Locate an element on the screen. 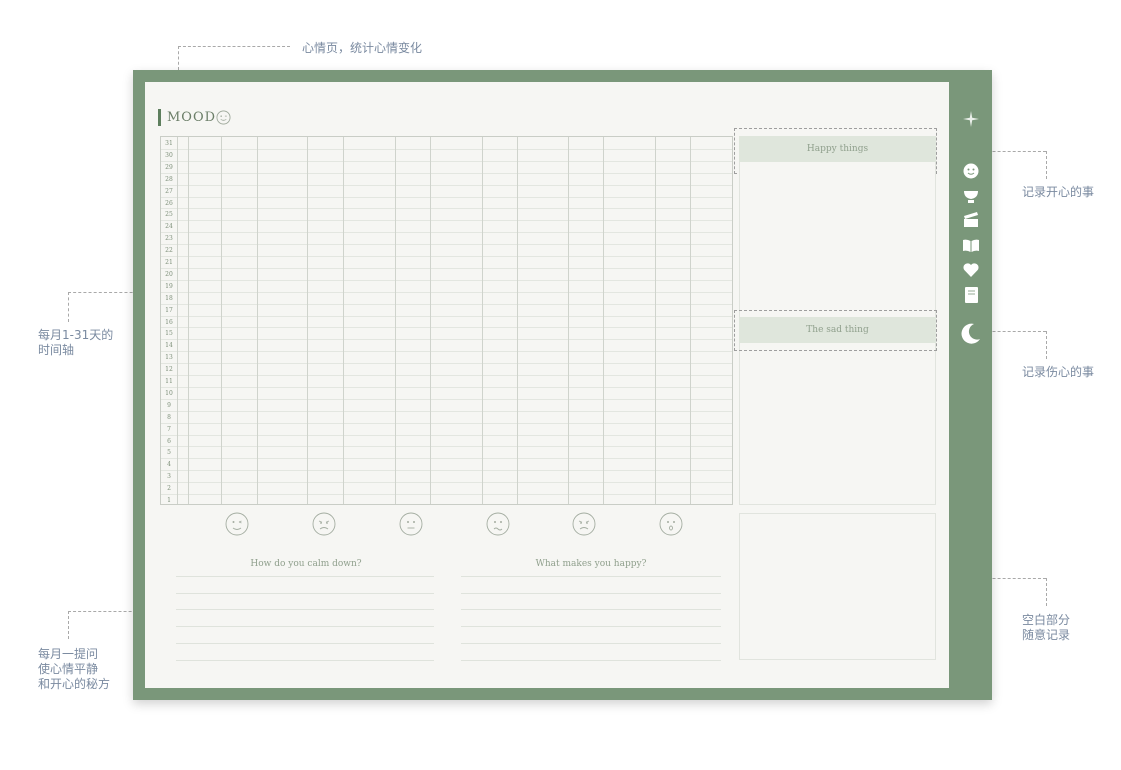  annotation-mood-page: 心情页，统计心情变化 is located at coordinates (362, 48).